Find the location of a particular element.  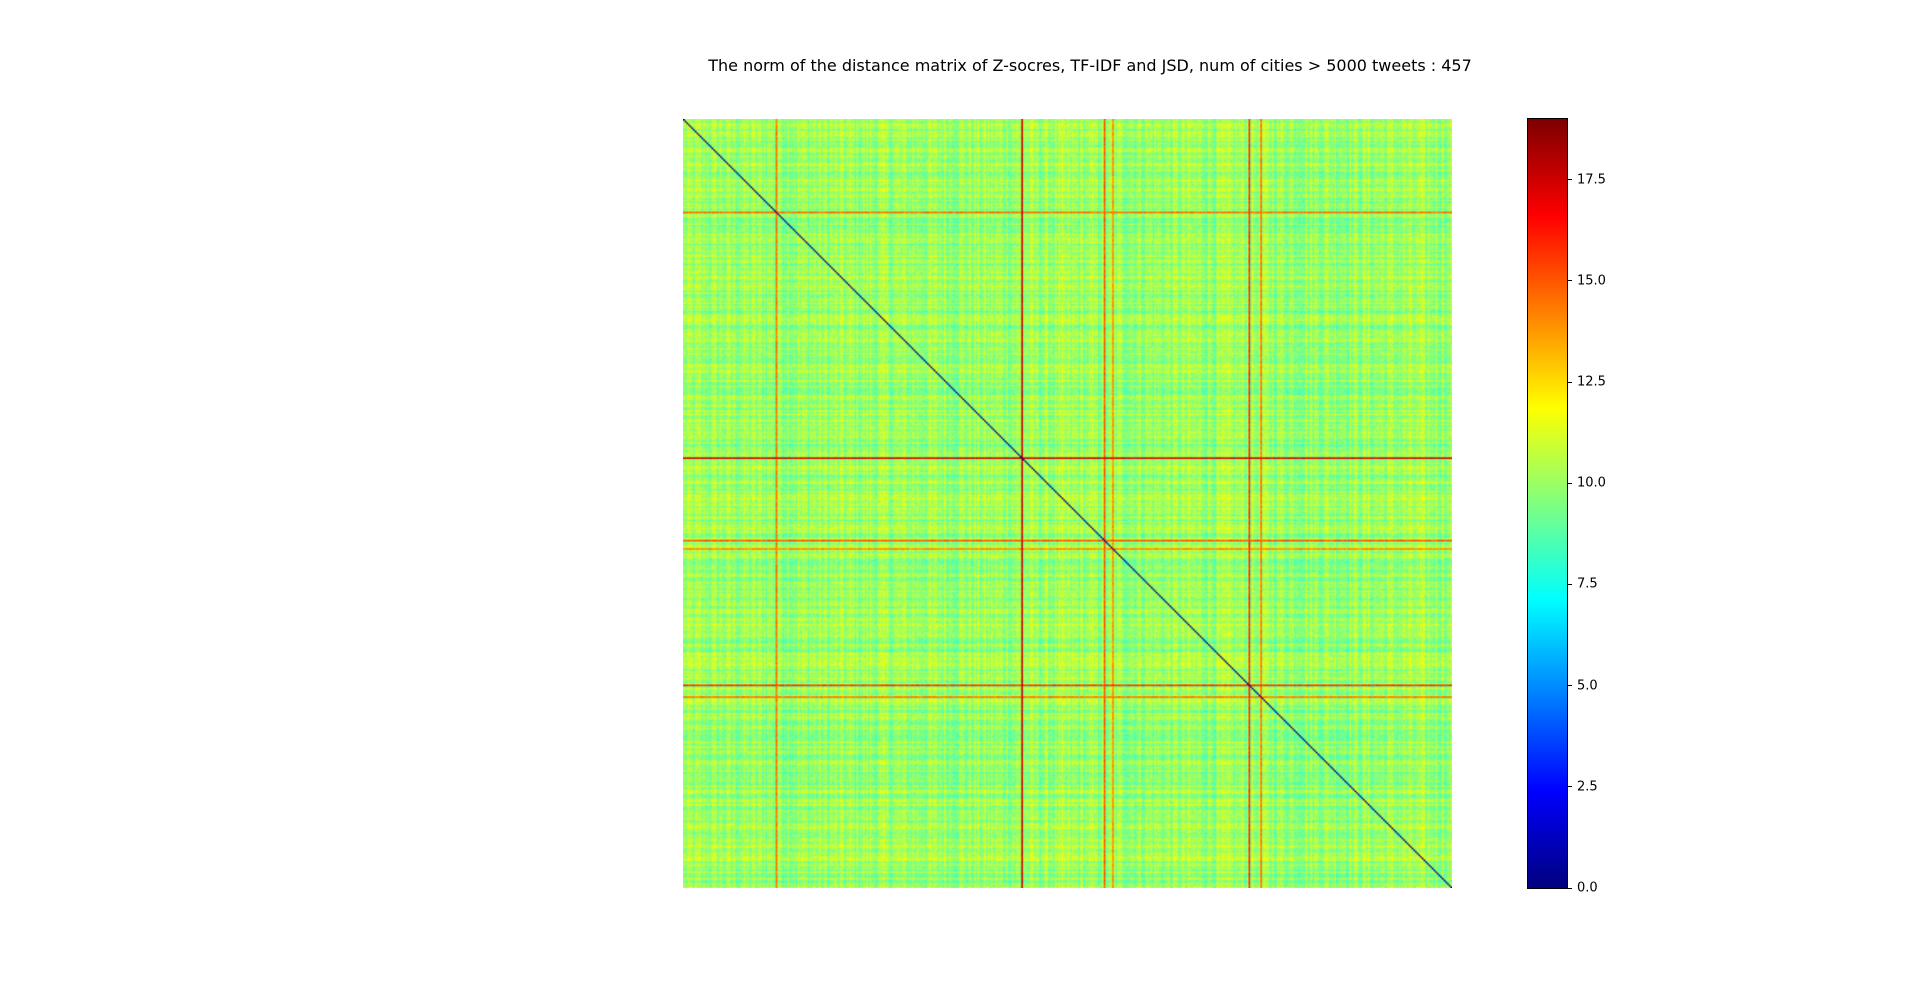

colorbar-tick-label: 2.5 is located at coordinates (1587, 787).